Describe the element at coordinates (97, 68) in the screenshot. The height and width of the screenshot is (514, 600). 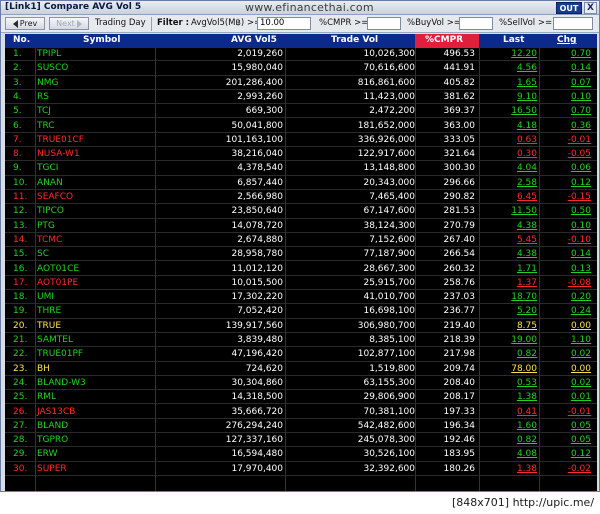
I see `row-symbol: SUSCO` at that location.